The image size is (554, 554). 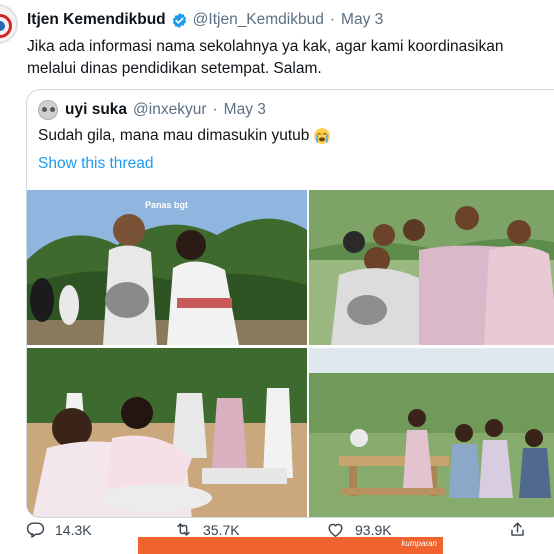 What do you see at coordinates (174, 135) in the screenshot?
I see `quoted-tweet-text: Sudah gila, mana mau dimasukin yutub` at bounding box center [174, 135].